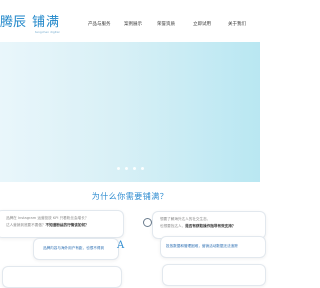 This screenshot has width=320, height=288. I want to click on question-bubble-icon, so click(147, 222).